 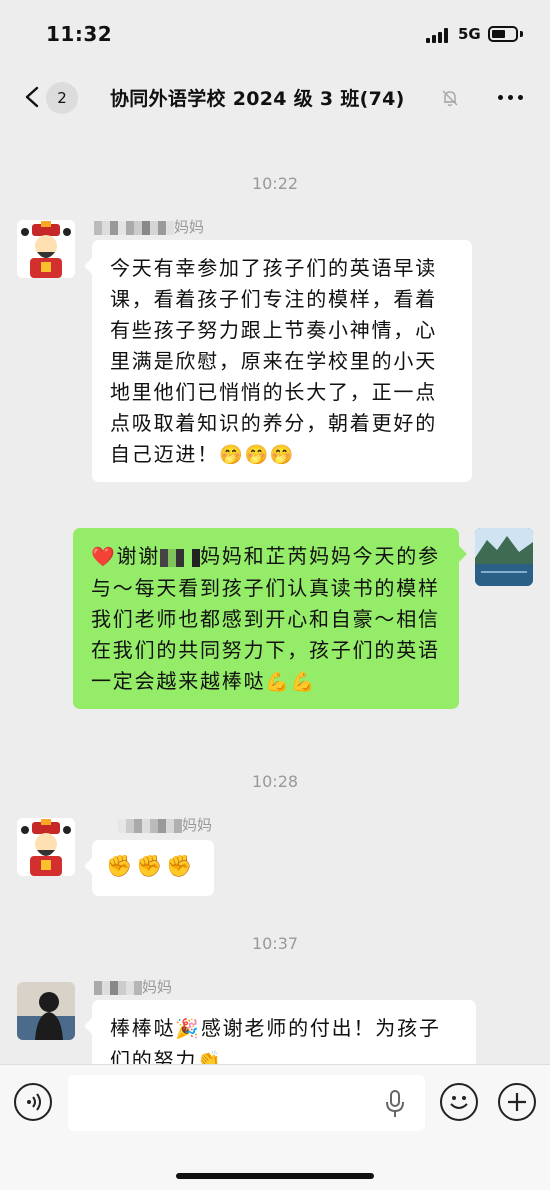 What do you see at coordinates (143, 1028) in the screenshot?
I see `message-text-part: 棒棒哒` at bounding box center [143, 1028].